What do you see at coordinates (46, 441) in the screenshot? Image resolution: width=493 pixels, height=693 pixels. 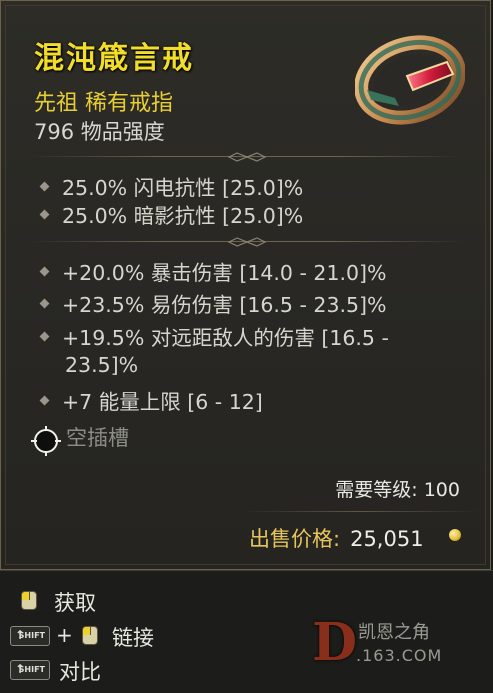 I see `empty-socket-icon` at bounding box center [46, 441].